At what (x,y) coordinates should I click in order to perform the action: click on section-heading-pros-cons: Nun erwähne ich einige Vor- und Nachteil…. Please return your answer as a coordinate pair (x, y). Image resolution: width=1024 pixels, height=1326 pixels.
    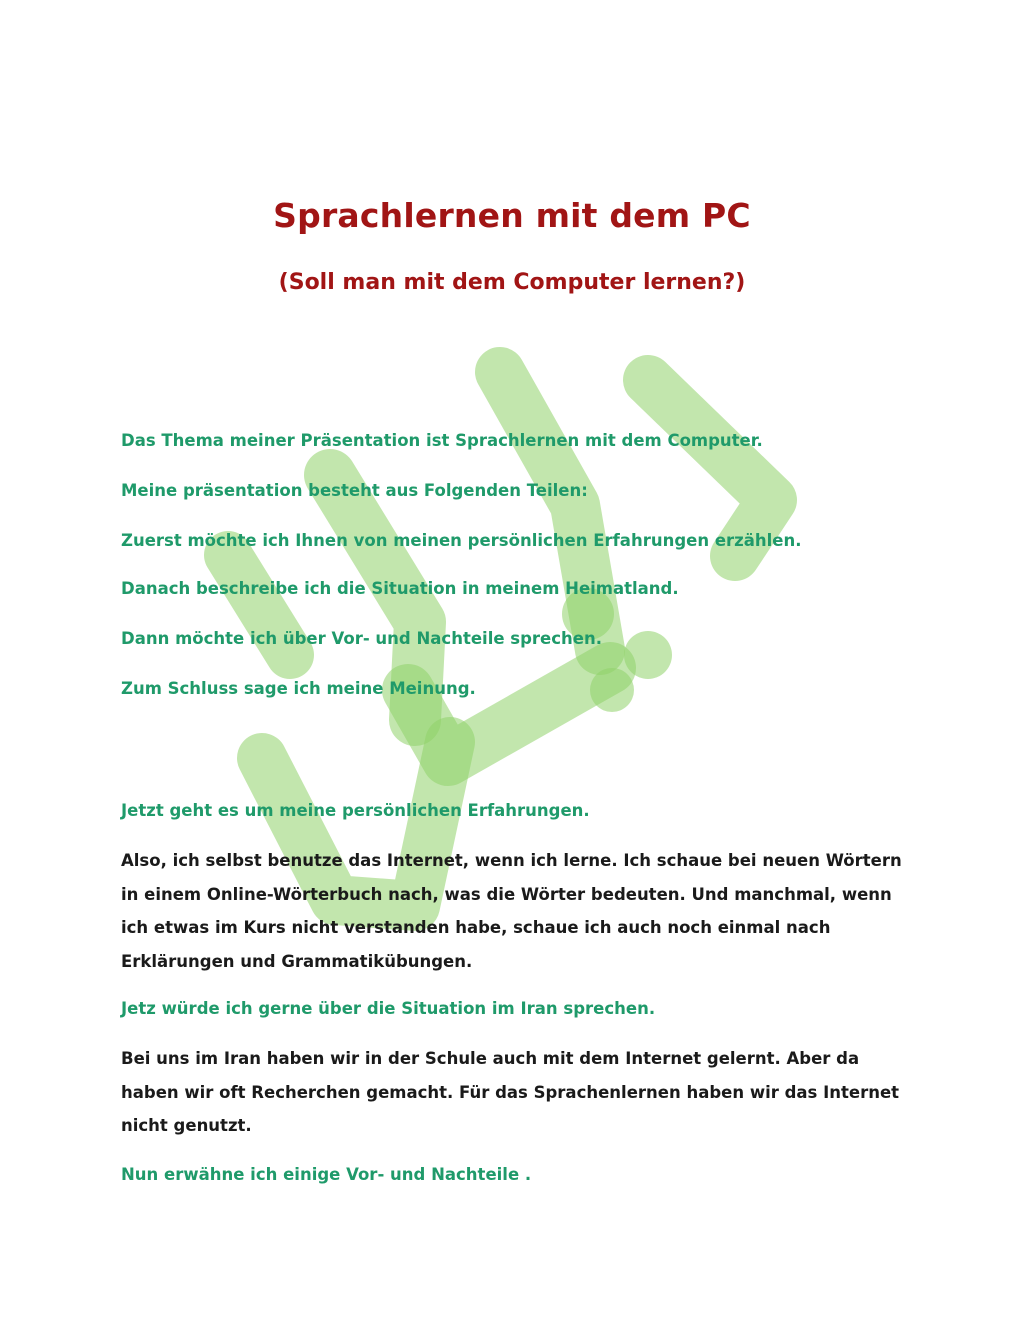
    Looking at the image, I should click on (326, 1174).